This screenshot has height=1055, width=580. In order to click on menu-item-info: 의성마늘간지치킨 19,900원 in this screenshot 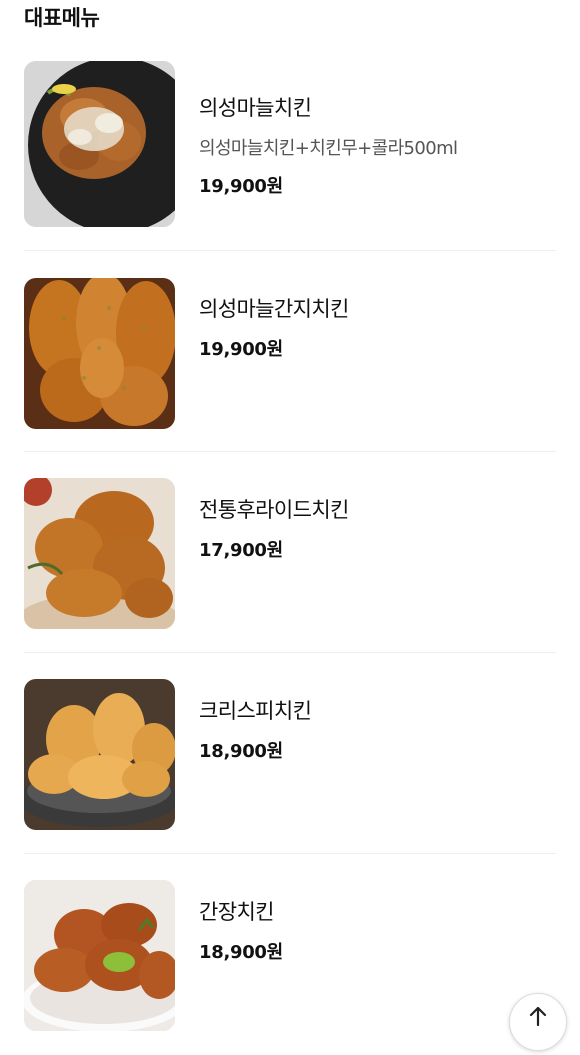, I will do `click(274, 327)`.